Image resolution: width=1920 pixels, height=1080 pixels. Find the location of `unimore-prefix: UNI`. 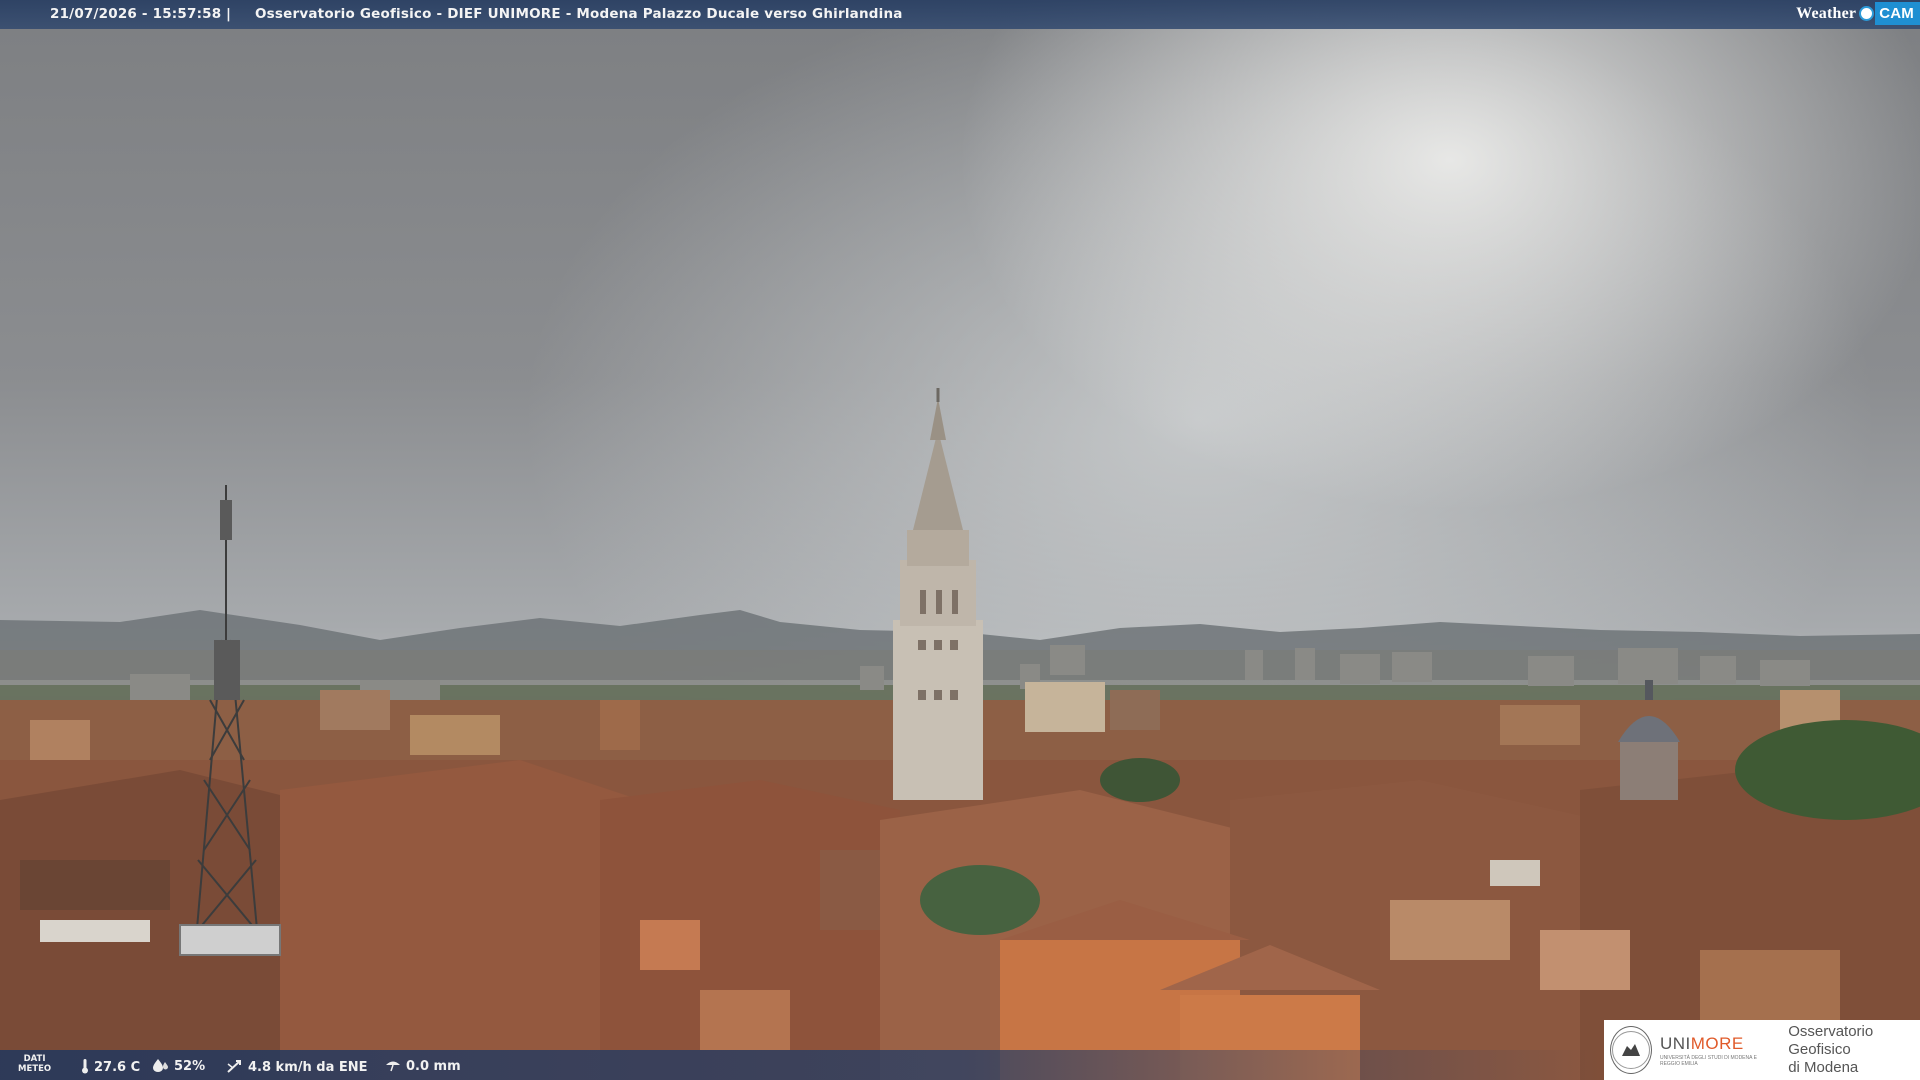

unimore-prefix: UNI is located at coordinates (1675, 1043).